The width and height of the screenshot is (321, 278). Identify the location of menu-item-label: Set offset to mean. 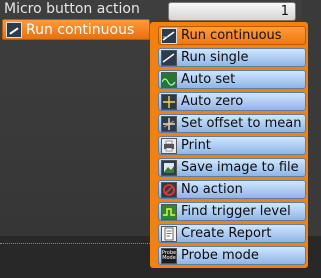
(241, 123).